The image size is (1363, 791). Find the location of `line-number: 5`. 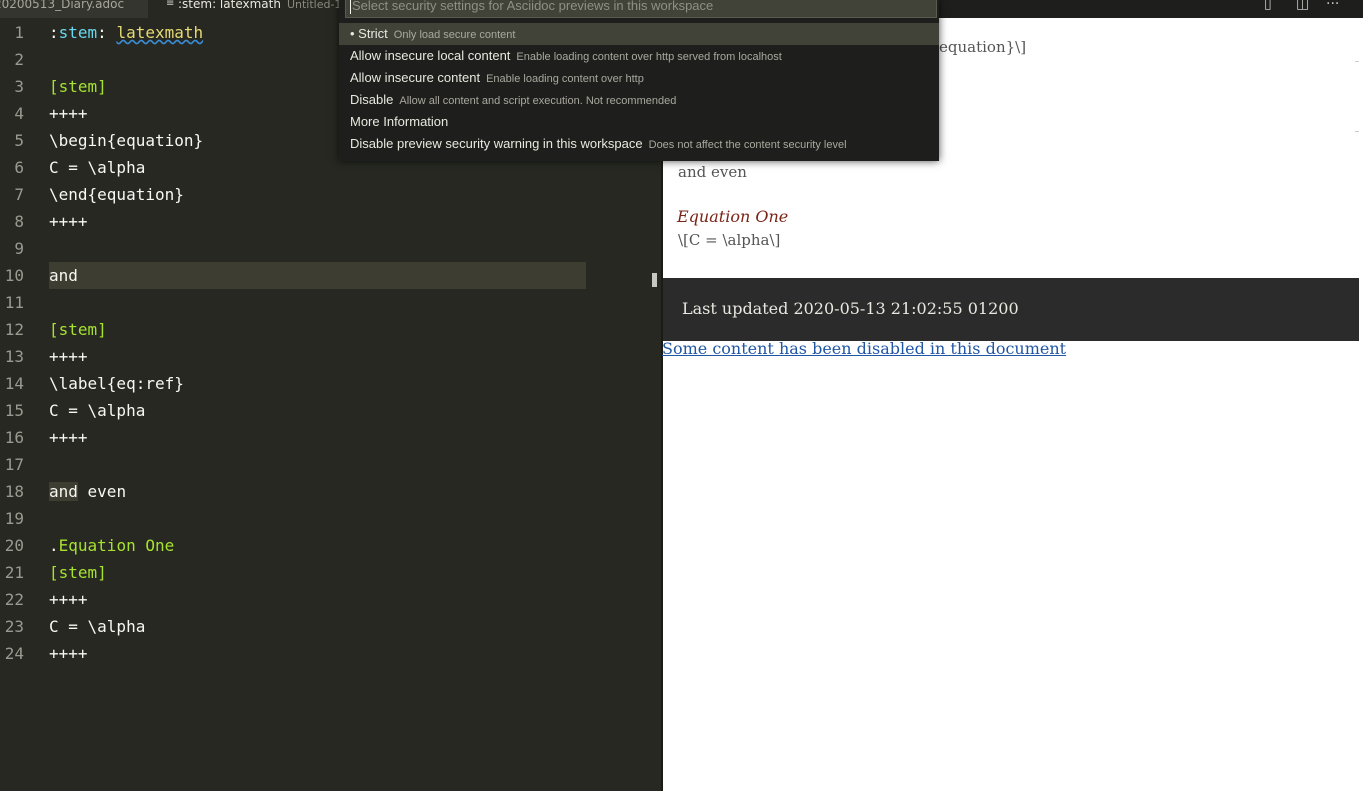

line-number: 5 is located at coordinates (19, 140).